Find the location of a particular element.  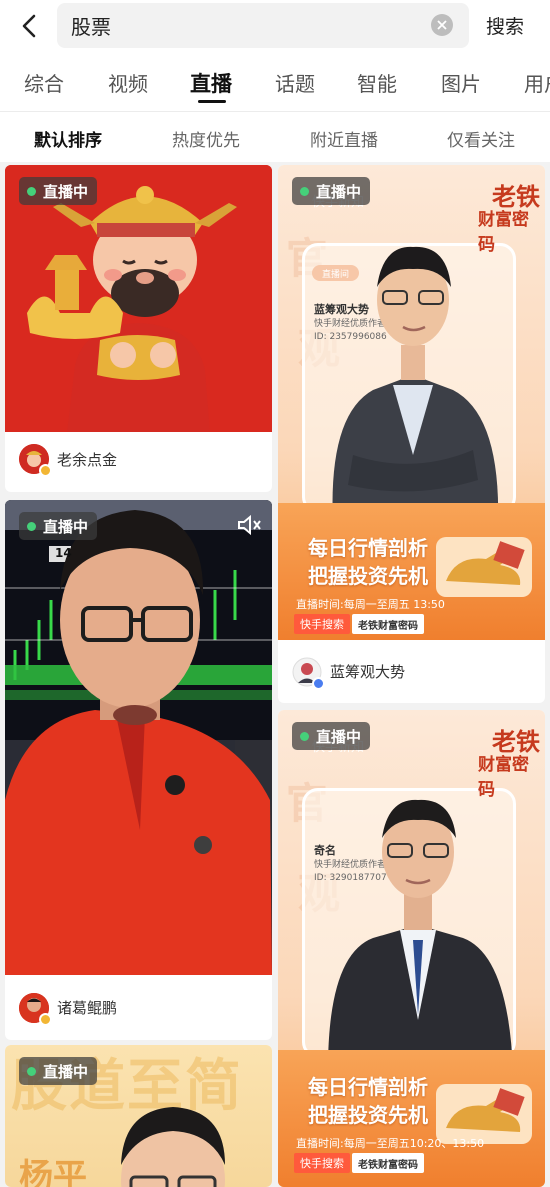

poster-time: 直播时间:每周一至周五 13:50 is located at coordinates (370, 604).